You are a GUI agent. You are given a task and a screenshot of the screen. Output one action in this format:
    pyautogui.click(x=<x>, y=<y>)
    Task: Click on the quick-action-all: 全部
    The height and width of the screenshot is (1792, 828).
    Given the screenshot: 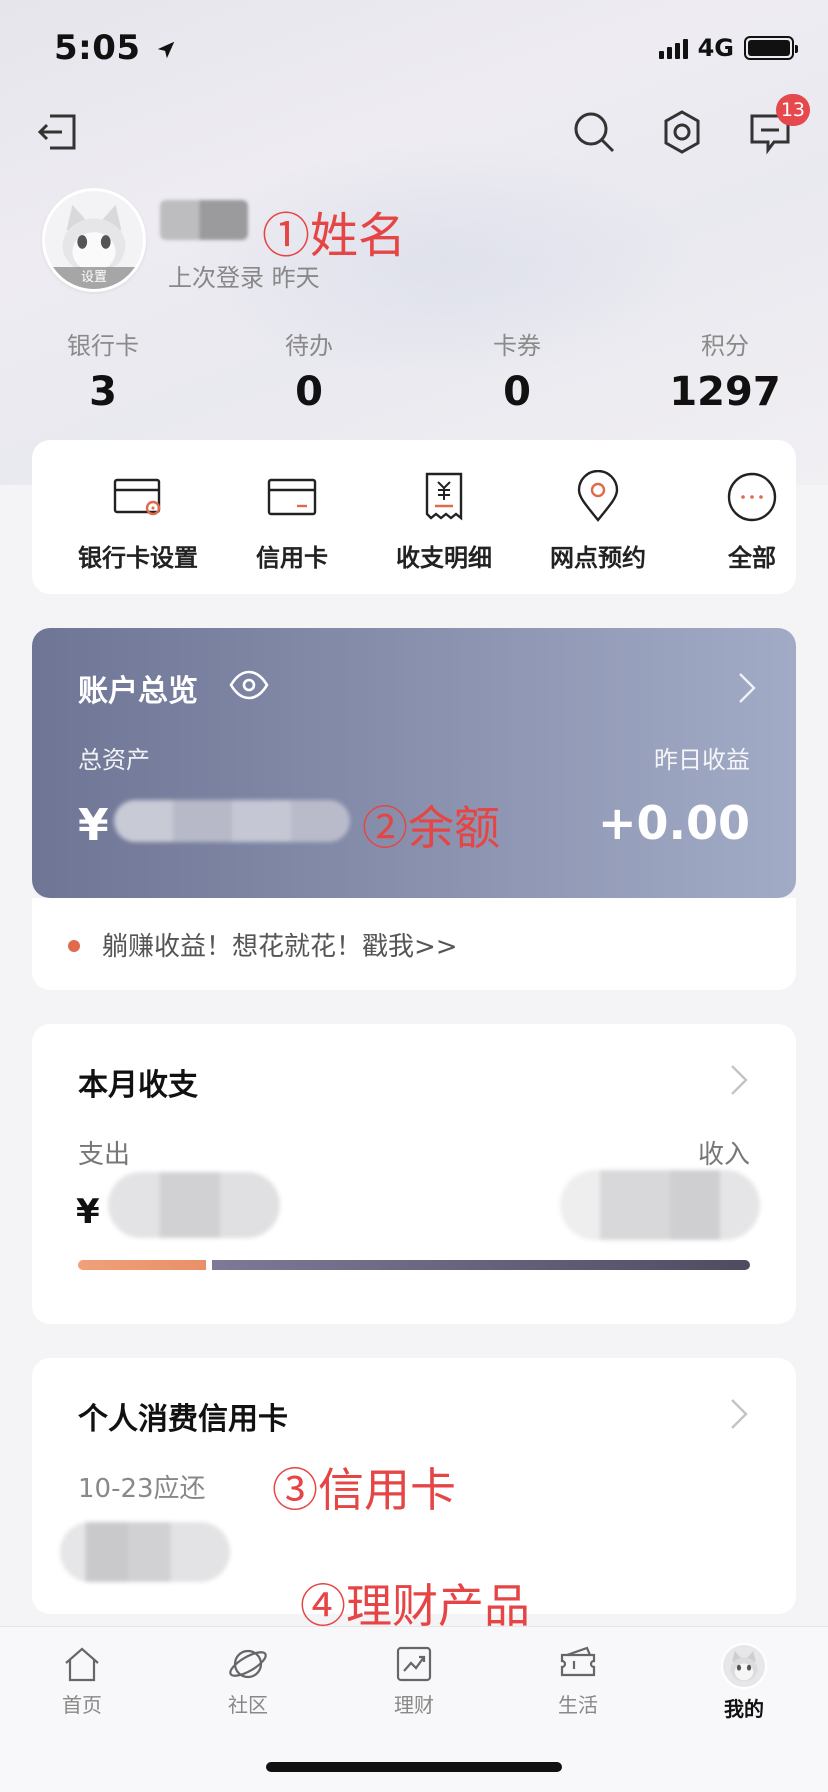 What is the action you would take?
    pyautogui.click(x=750, y=521)
    